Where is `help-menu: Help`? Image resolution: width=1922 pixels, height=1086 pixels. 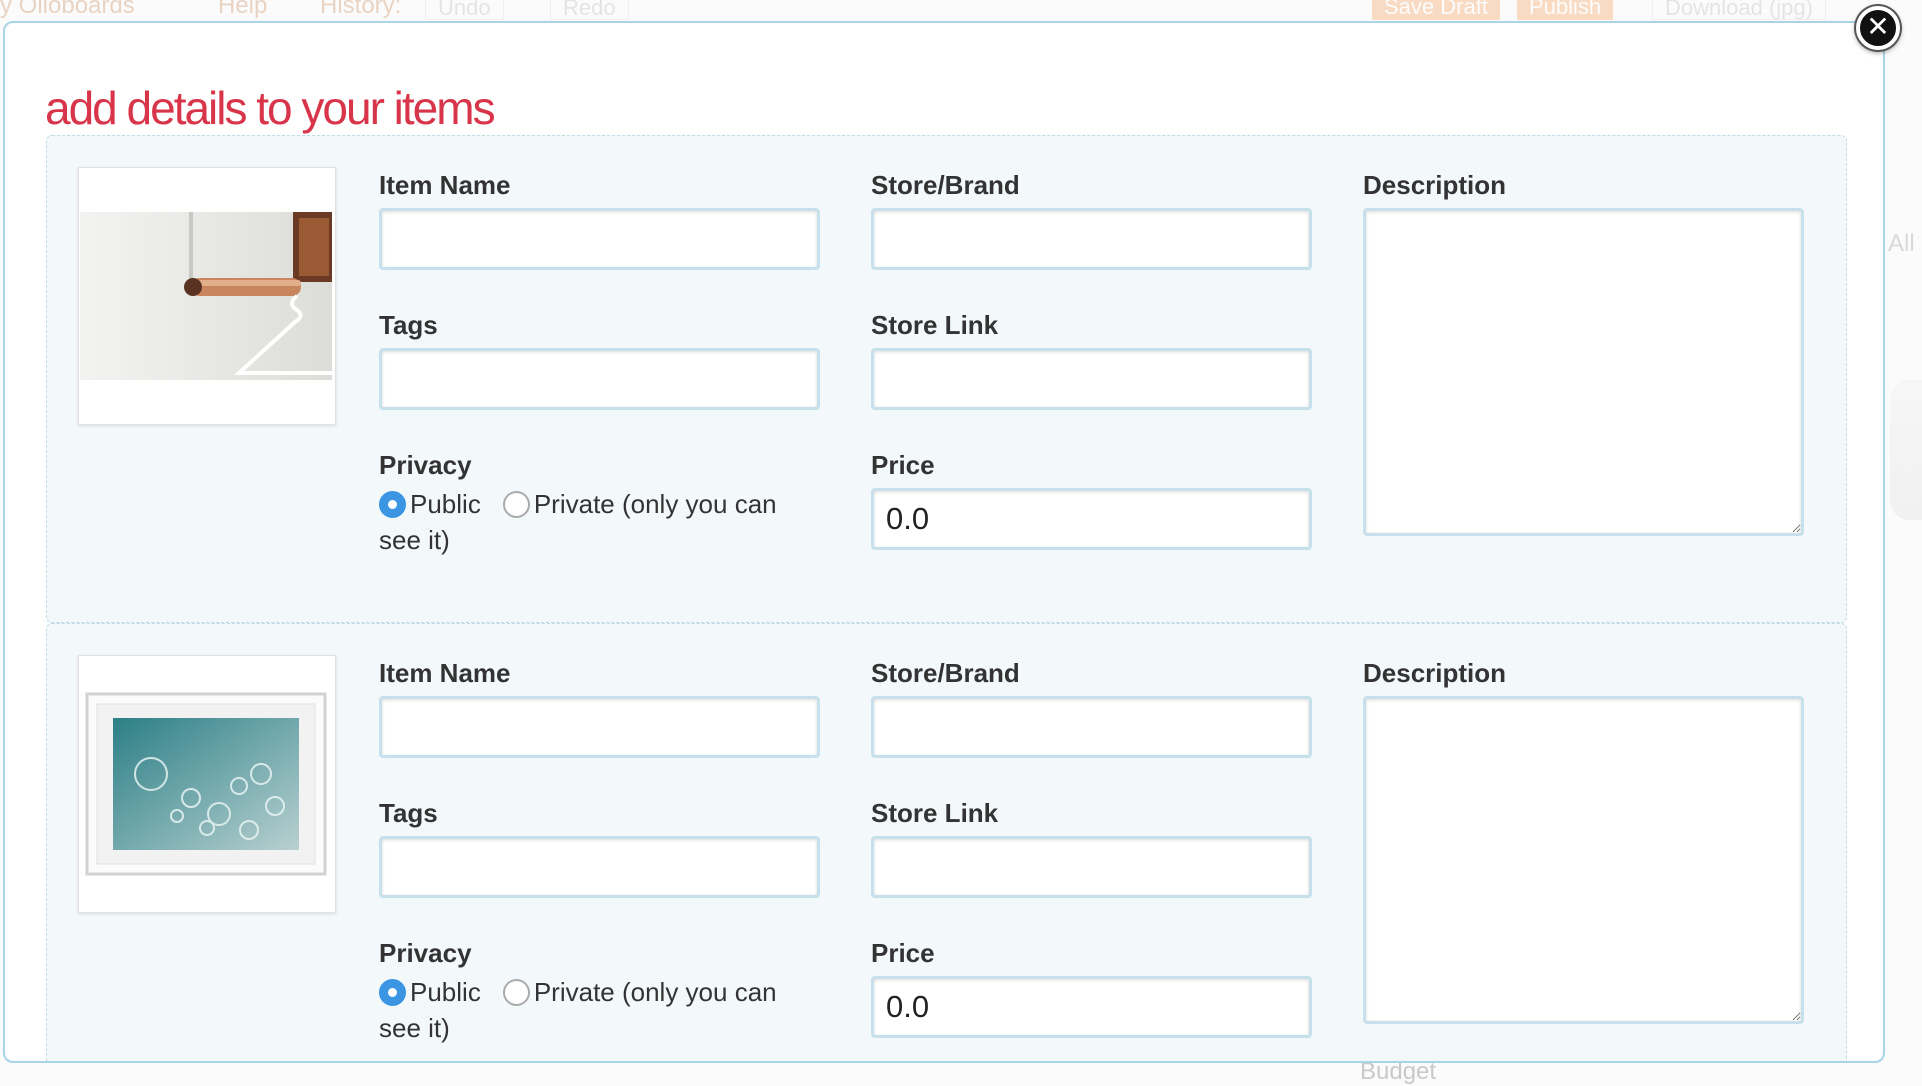 help-menu: Help is located at coordinates (243, 9).